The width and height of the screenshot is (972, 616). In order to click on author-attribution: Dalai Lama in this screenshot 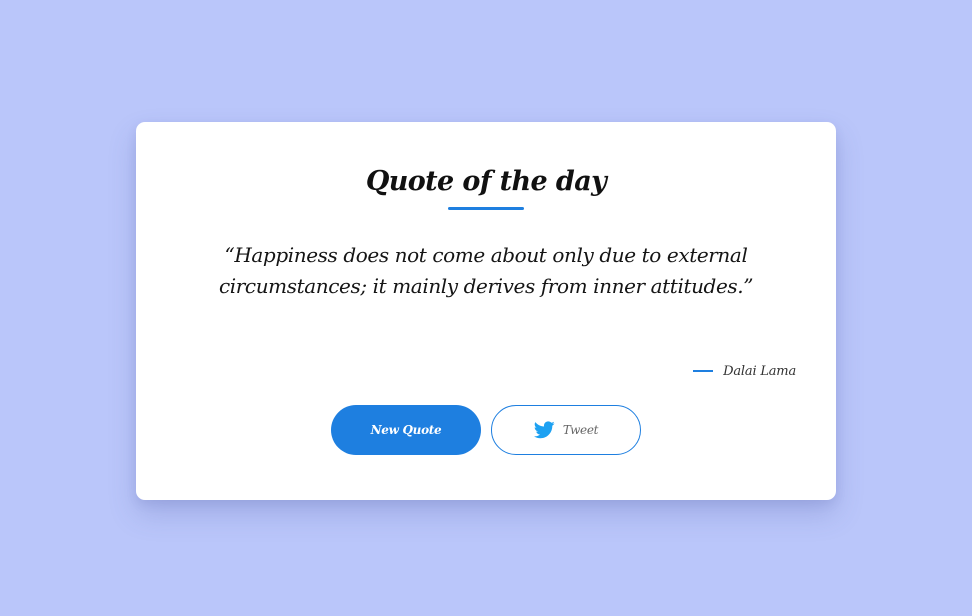, I will do `click(744, 371)`.